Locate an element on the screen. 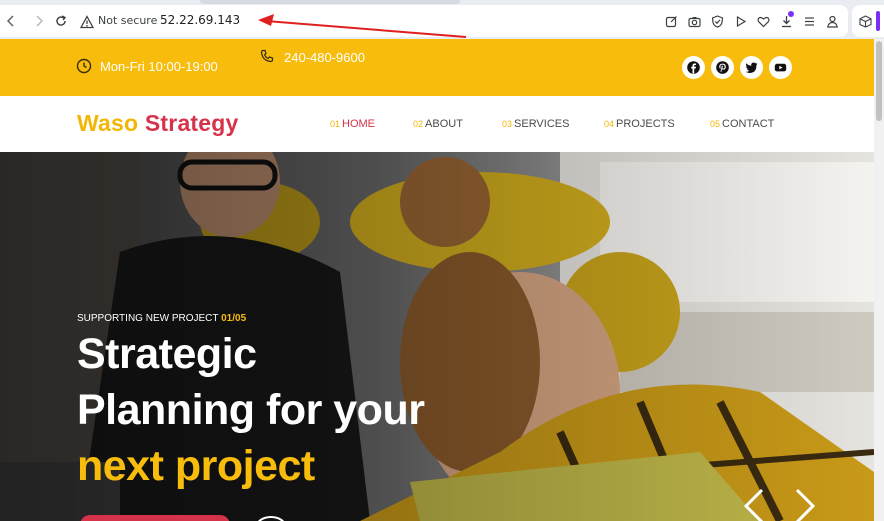  play-icon is located at coordinates (740, 21).